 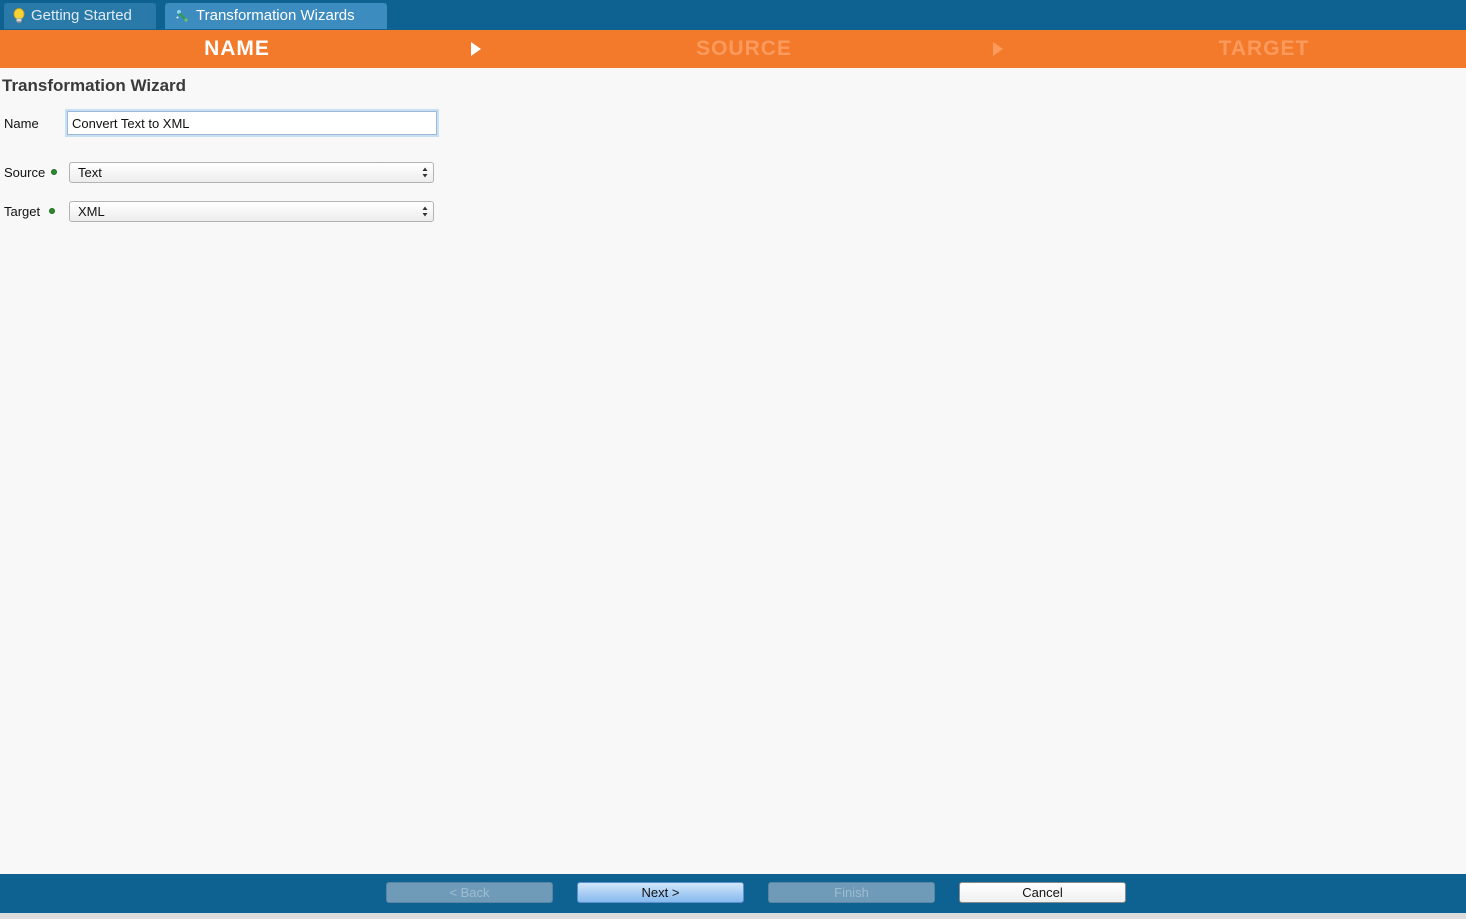 What do you see at coordinates (25, 172) in the screenshot?
I see `source-label: Source` at bounding box center [25, 172].